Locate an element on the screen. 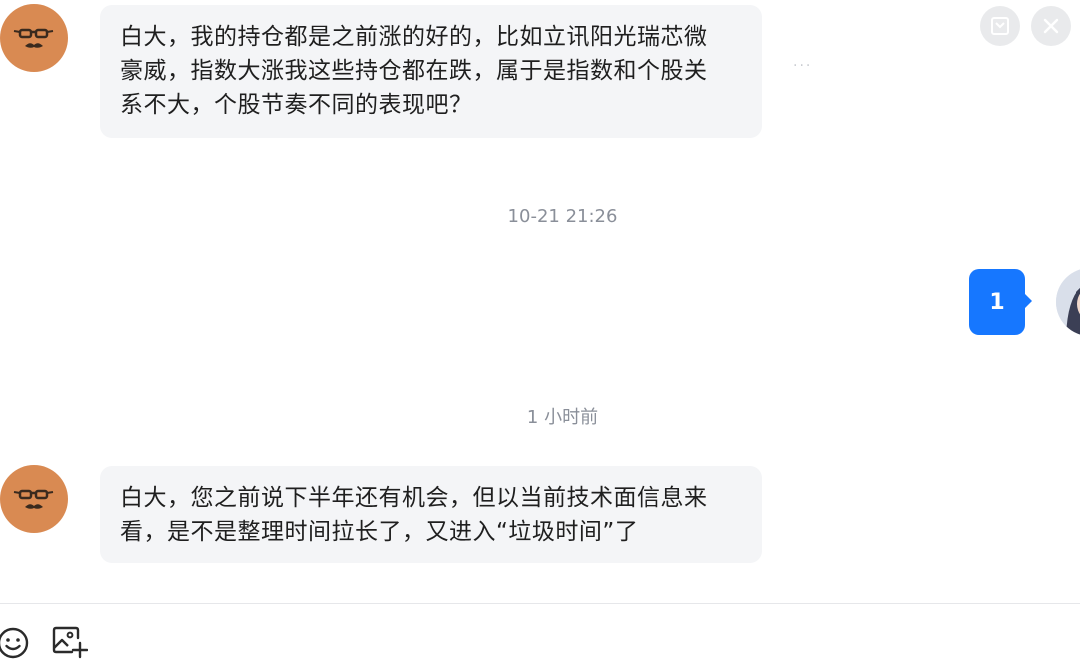  close-button is located at coordinates (1051, 26).